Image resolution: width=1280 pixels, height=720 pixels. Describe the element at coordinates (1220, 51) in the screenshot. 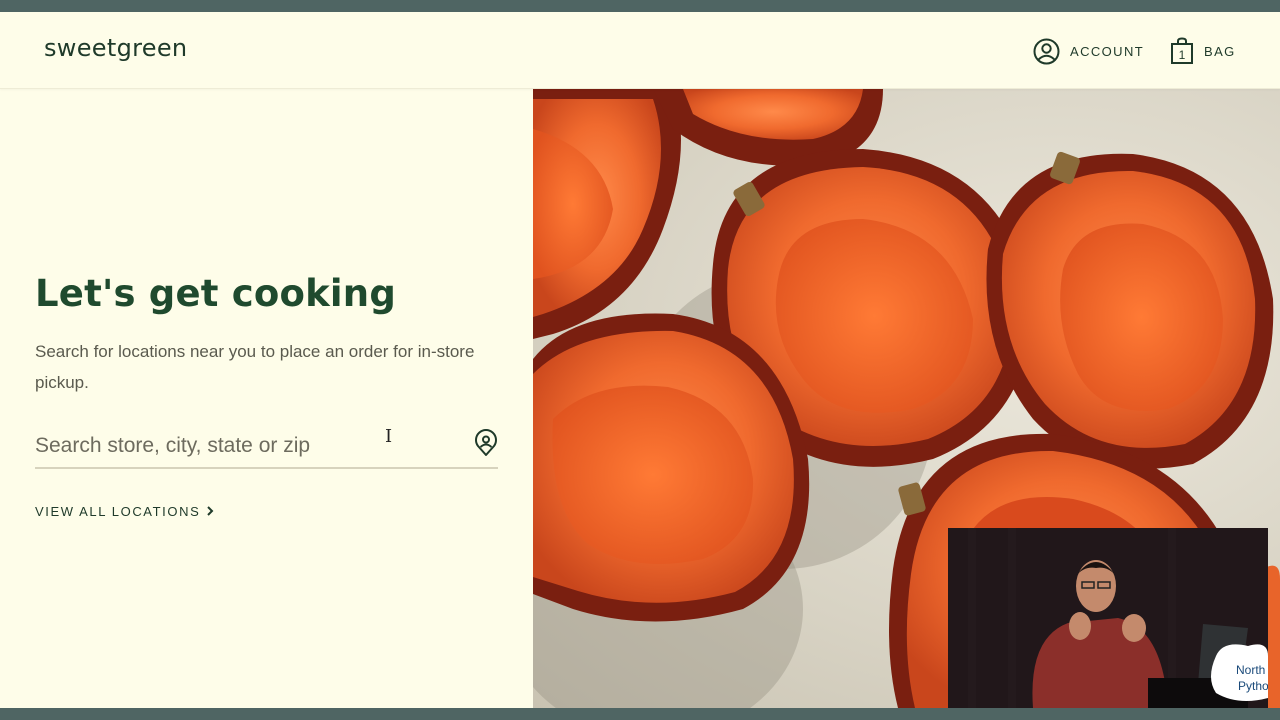

I see `bag-label: BAG` at that location.